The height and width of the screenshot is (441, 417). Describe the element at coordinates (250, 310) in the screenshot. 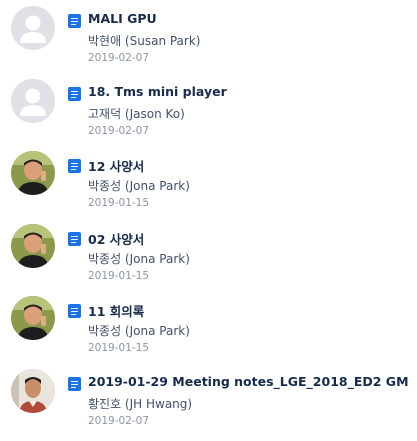

I see `page-title-link: 11 회의록` at that location.